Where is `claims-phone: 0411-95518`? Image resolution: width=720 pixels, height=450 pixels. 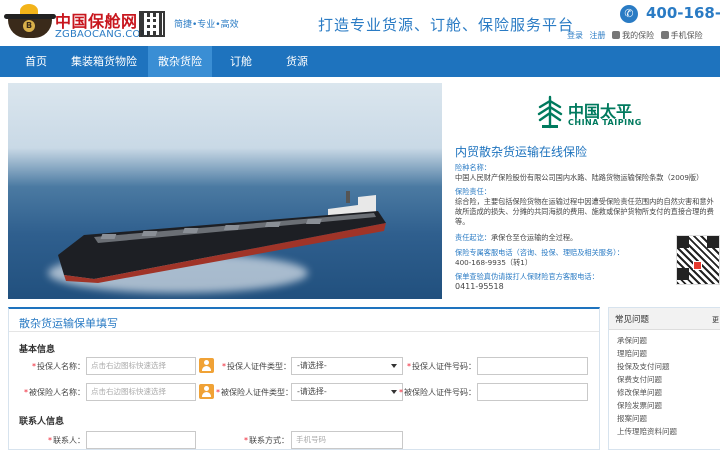
claims-phone: 0411-95518 is located at coordinates (479, 286).